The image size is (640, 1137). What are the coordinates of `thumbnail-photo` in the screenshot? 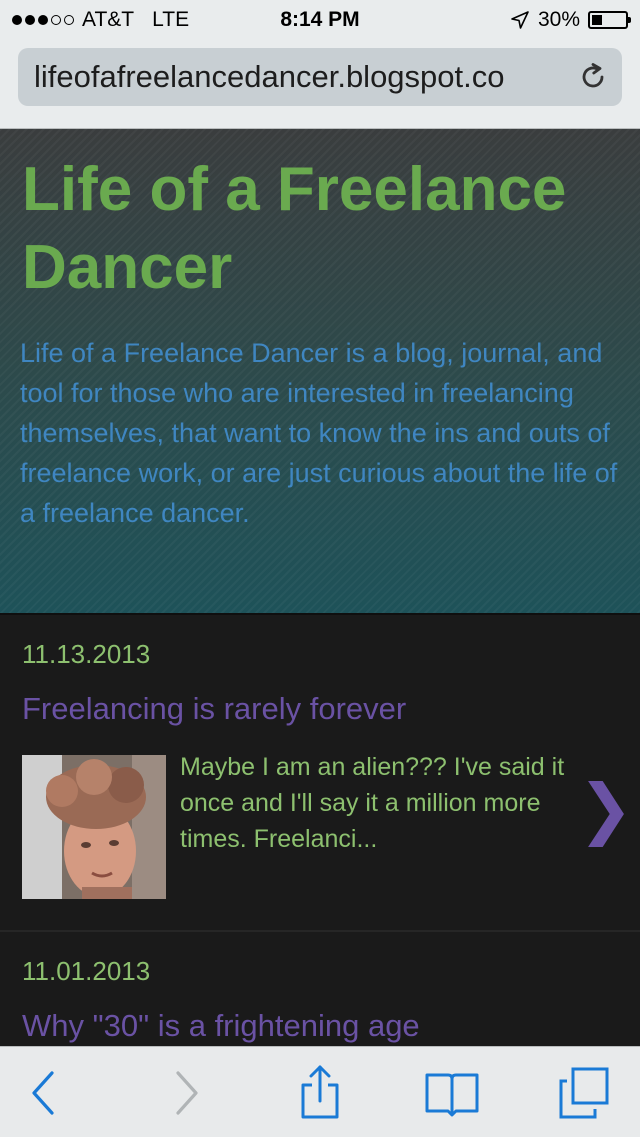 It's located at (94, 827).